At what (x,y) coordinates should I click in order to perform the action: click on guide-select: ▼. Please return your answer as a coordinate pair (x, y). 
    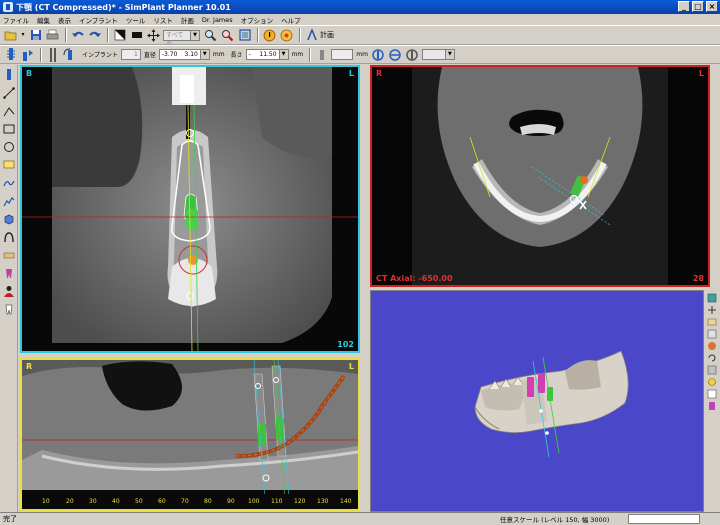
    Looking at the image, I should click on (438, 54).